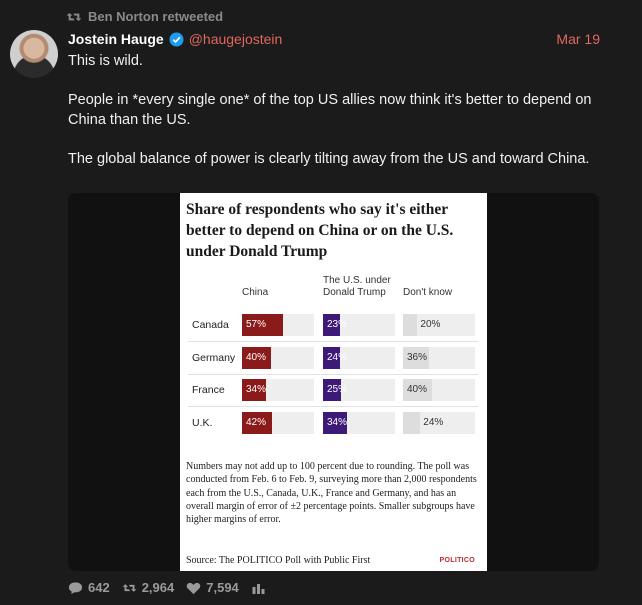 This screenshot has width=642, height=605. Describe the element at coordinates (156, 16) in the screenshot. I see `retweet-label: Ben Norton retweeted` at that location.